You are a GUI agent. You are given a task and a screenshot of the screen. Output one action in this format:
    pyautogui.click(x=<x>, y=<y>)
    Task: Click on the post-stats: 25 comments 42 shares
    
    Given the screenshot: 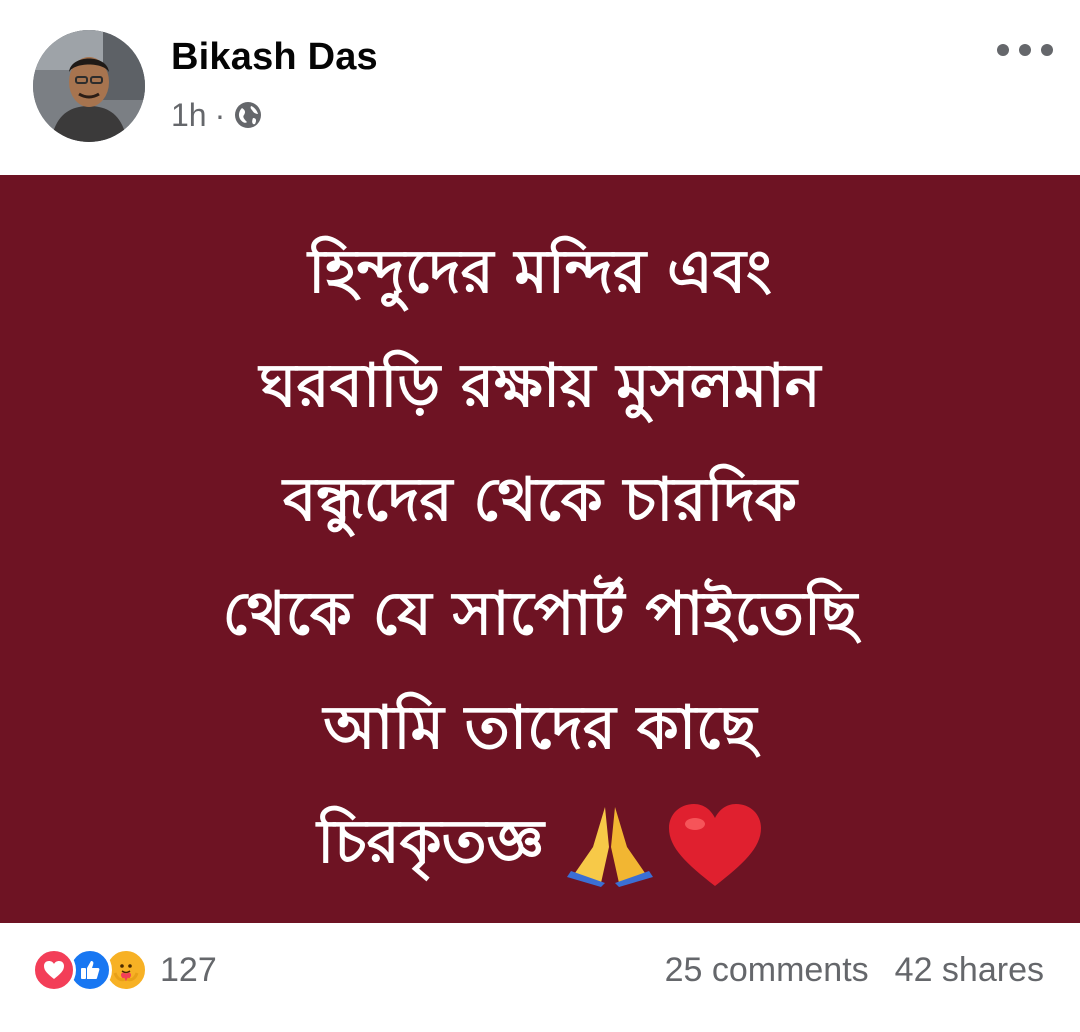 What is the action you would take?
    pyautogui.click(x=854, y=970)
    